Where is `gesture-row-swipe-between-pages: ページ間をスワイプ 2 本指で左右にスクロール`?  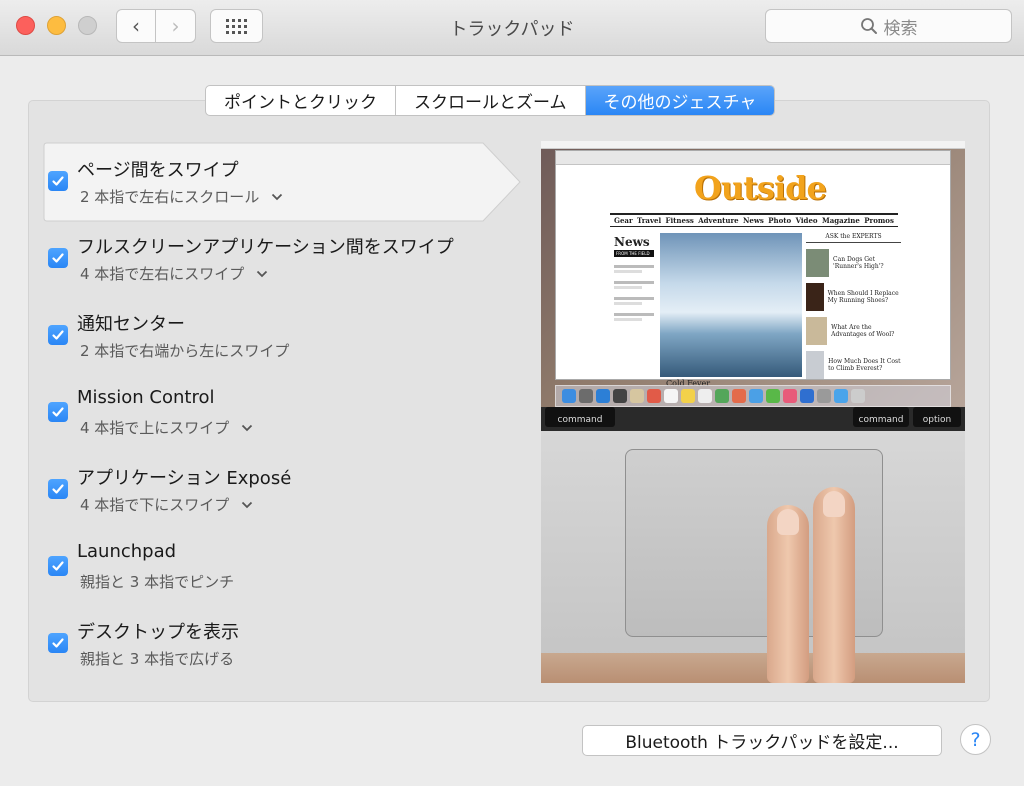 gesture-row-swipe-between-pages: ページ間をスワイプ 2 本指で左右にスクロール is located at coordinates (282, 182).